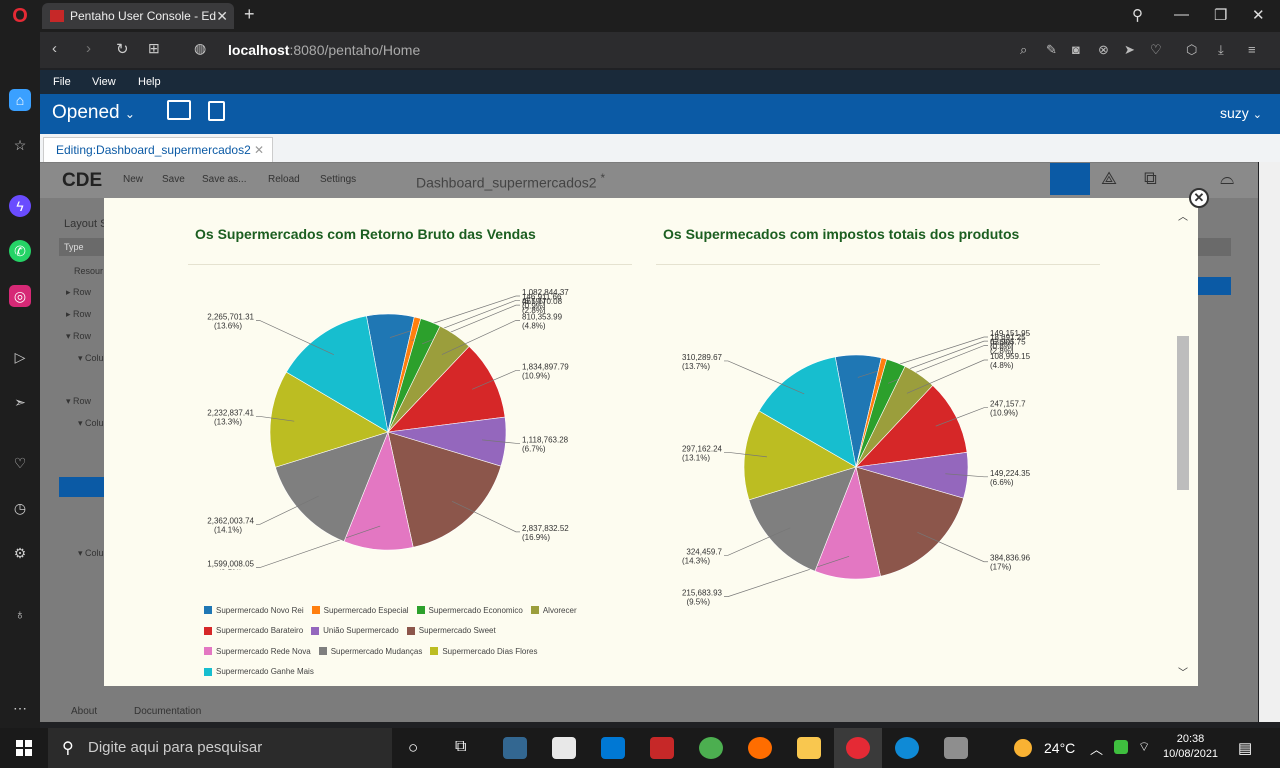 This screenshot has height=768, width=1280. I want to click on postgres-icon, so click(515, 748).